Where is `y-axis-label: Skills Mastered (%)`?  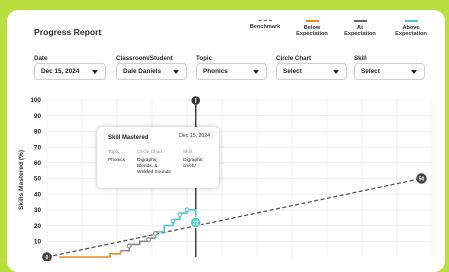
y-axis-label: Skills Mastered (%) is located at coordinates (21, 180).